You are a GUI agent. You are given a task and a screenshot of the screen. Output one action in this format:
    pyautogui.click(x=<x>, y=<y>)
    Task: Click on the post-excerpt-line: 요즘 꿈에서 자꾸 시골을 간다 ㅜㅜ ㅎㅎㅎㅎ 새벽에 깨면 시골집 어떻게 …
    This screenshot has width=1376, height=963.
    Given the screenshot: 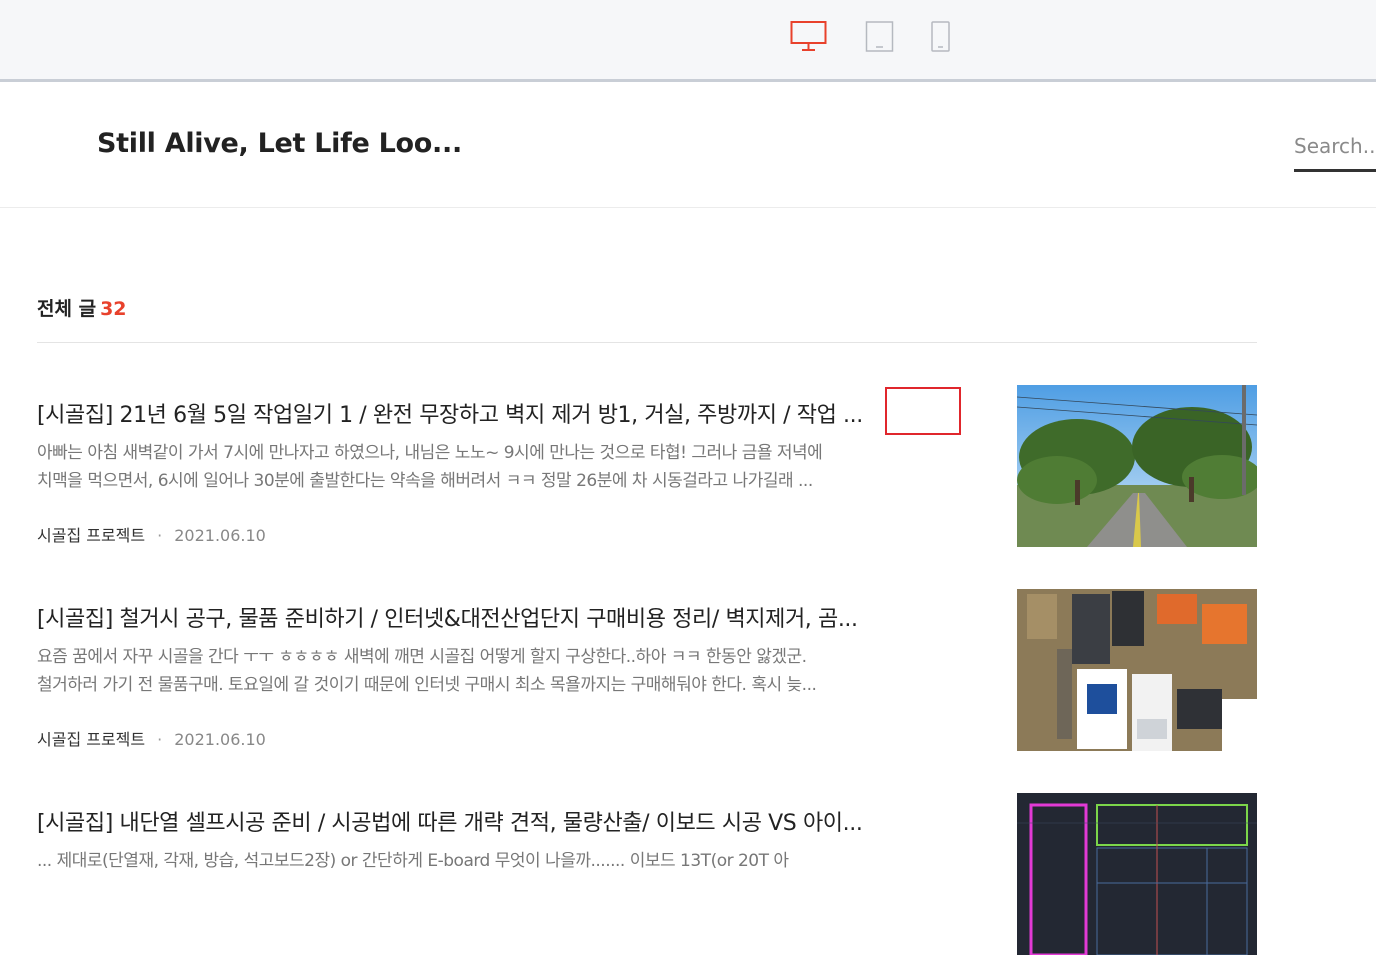 What is the action you would take?
    pyautogui.click(x=422, y=657)
    